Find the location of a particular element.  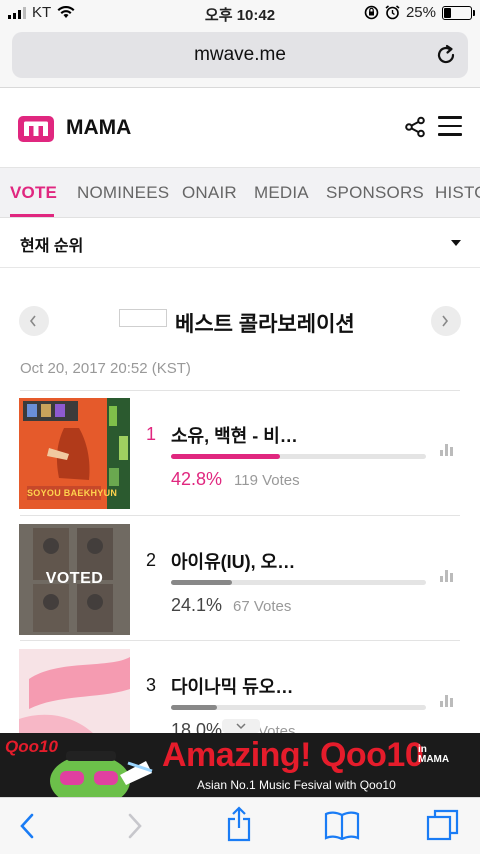

alarm-icon is located at coordinates (392, 12).